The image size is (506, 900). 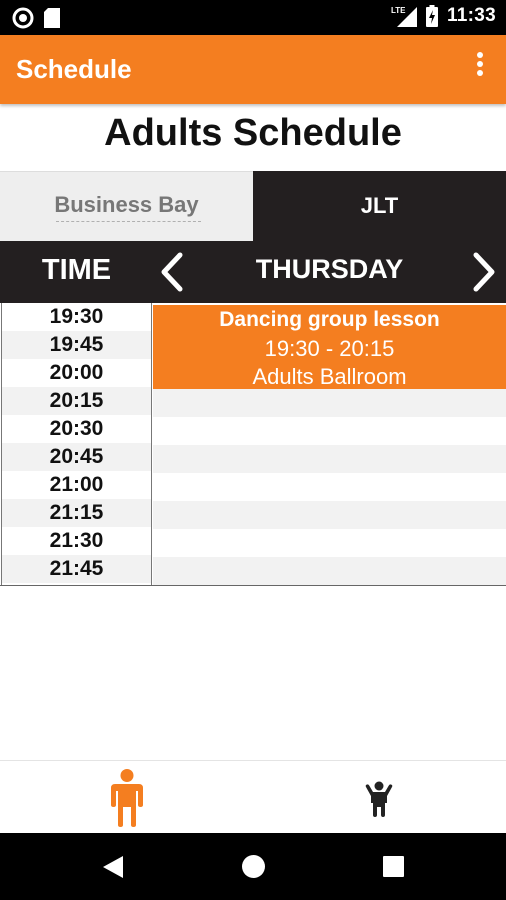 What do you see at coordinates (76, 428) in the screenshot?
I see `time-slot: 20:30` at bounding box center [76, 428].